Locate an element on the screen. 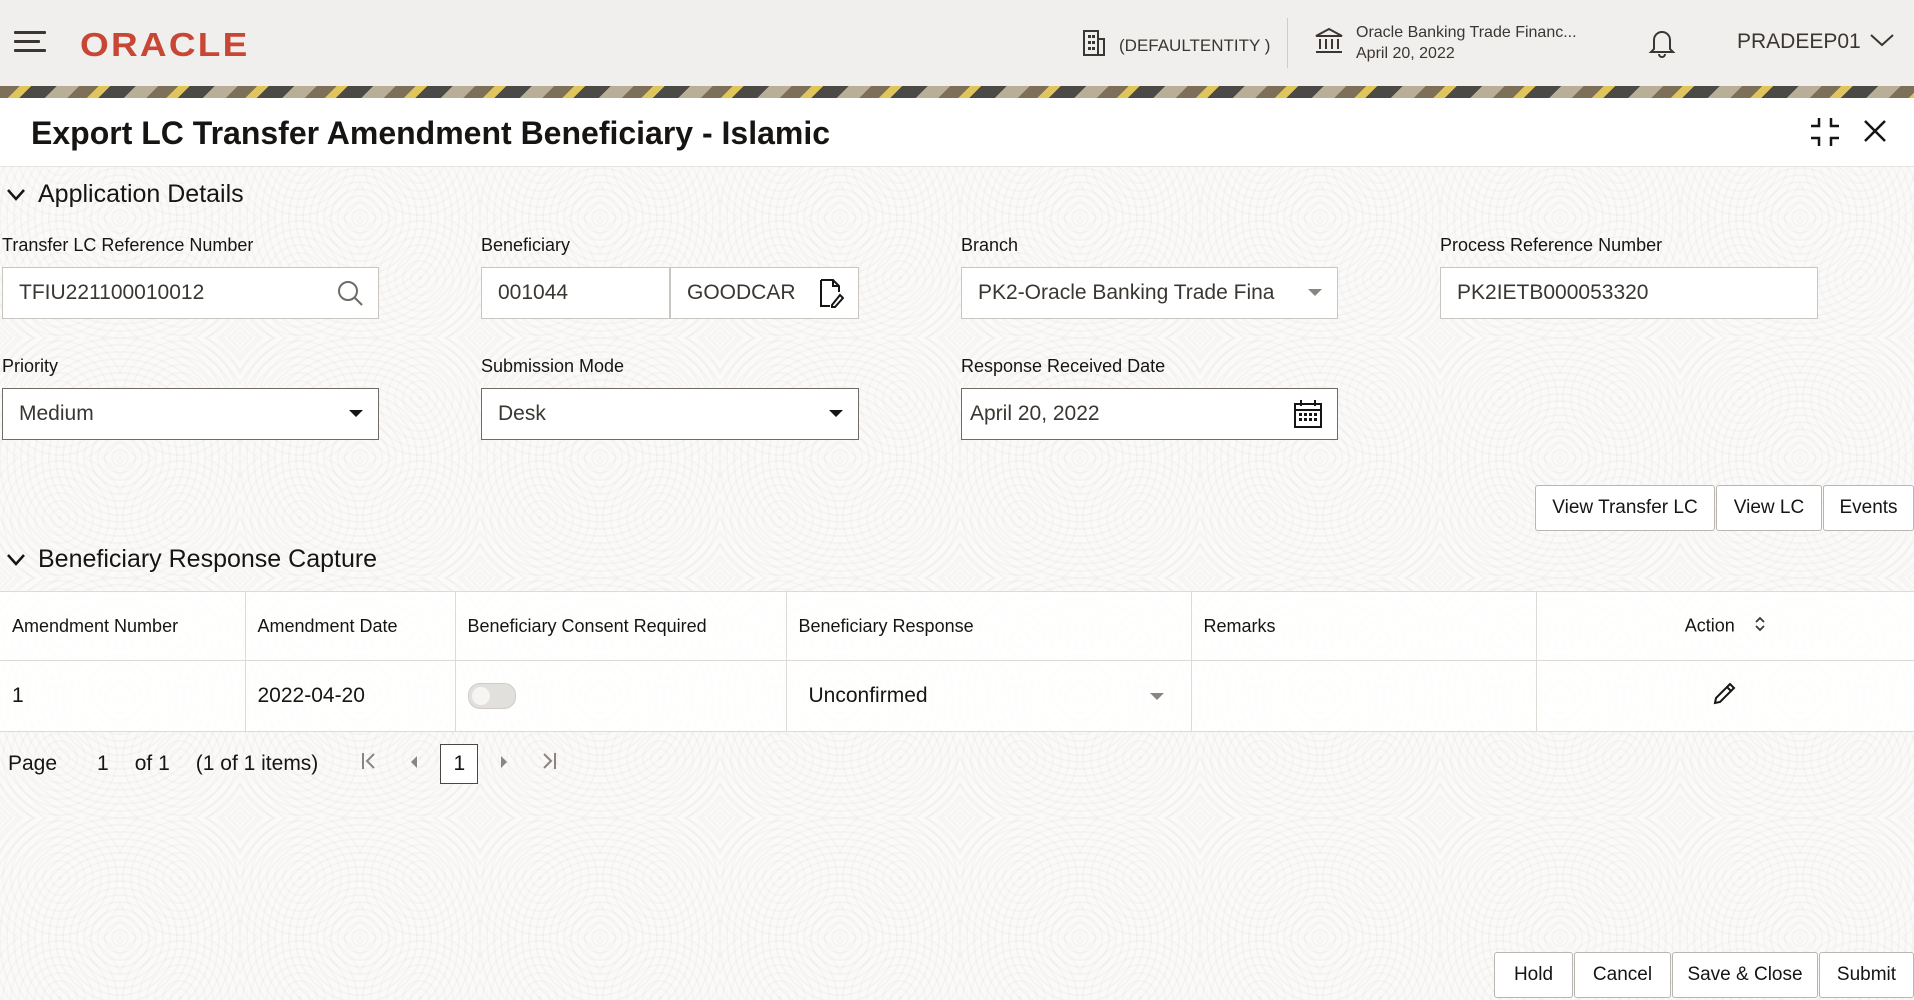 This screenshot has width=1914, height=1000. branch-value: PK2-Oracle Banking Trade Fina is located at coordinates (1126, 293).